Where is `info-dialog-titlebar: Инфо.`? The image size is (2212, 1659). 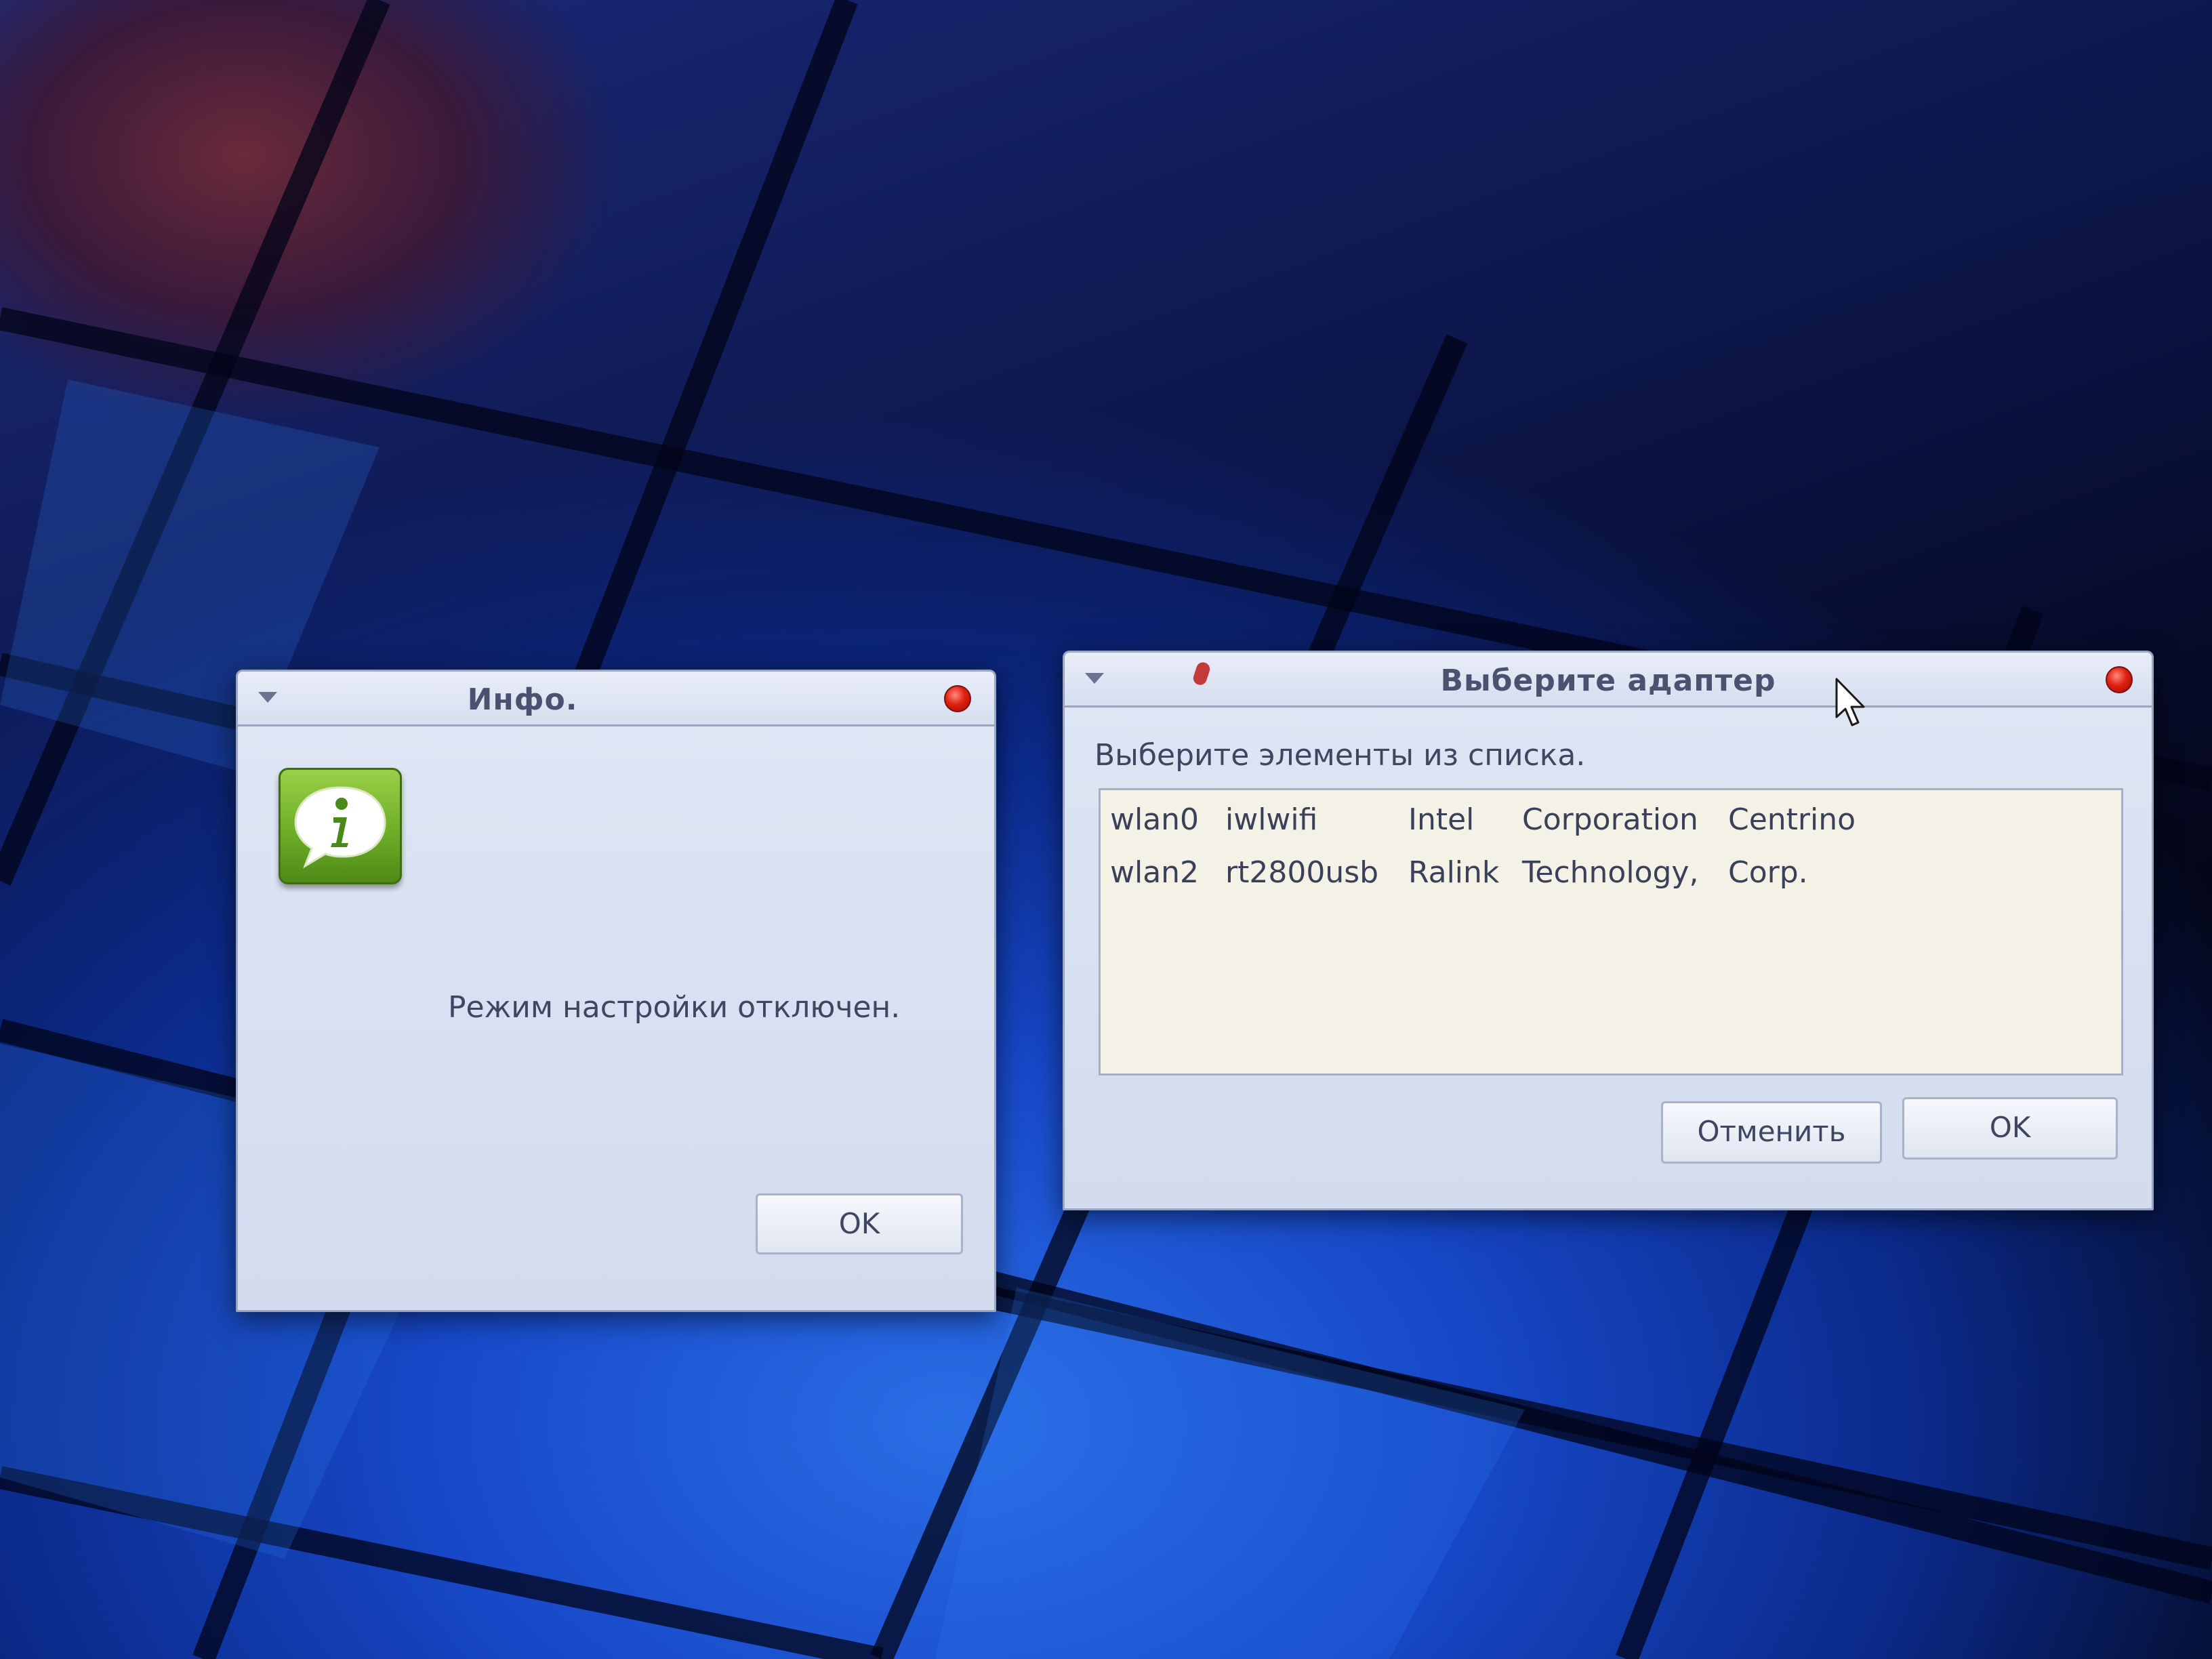
info-dialog-titlebar: Инфо. is located at coordinates (616, 699).